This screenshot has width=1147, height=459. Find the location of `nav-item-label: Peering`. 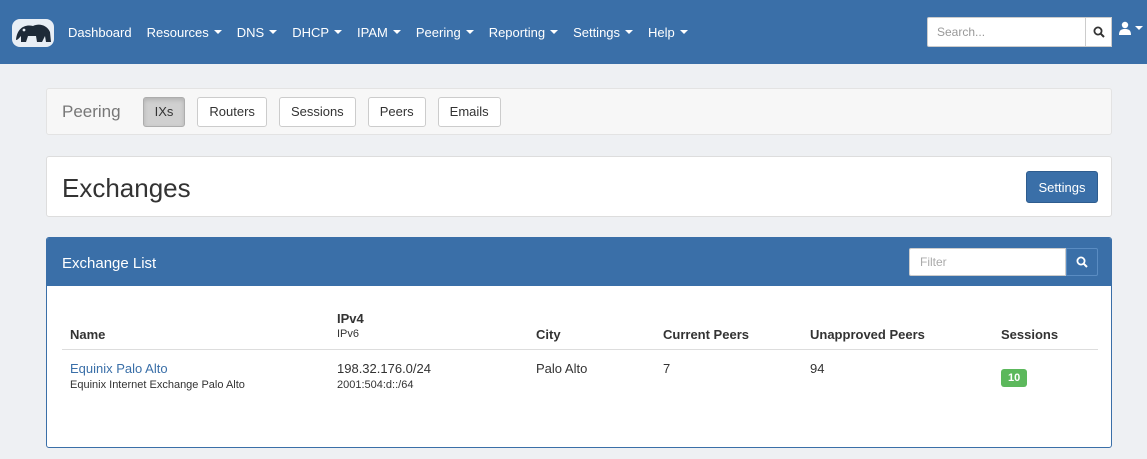

nav-item-label: Peering is located at coordinates (438, 32).